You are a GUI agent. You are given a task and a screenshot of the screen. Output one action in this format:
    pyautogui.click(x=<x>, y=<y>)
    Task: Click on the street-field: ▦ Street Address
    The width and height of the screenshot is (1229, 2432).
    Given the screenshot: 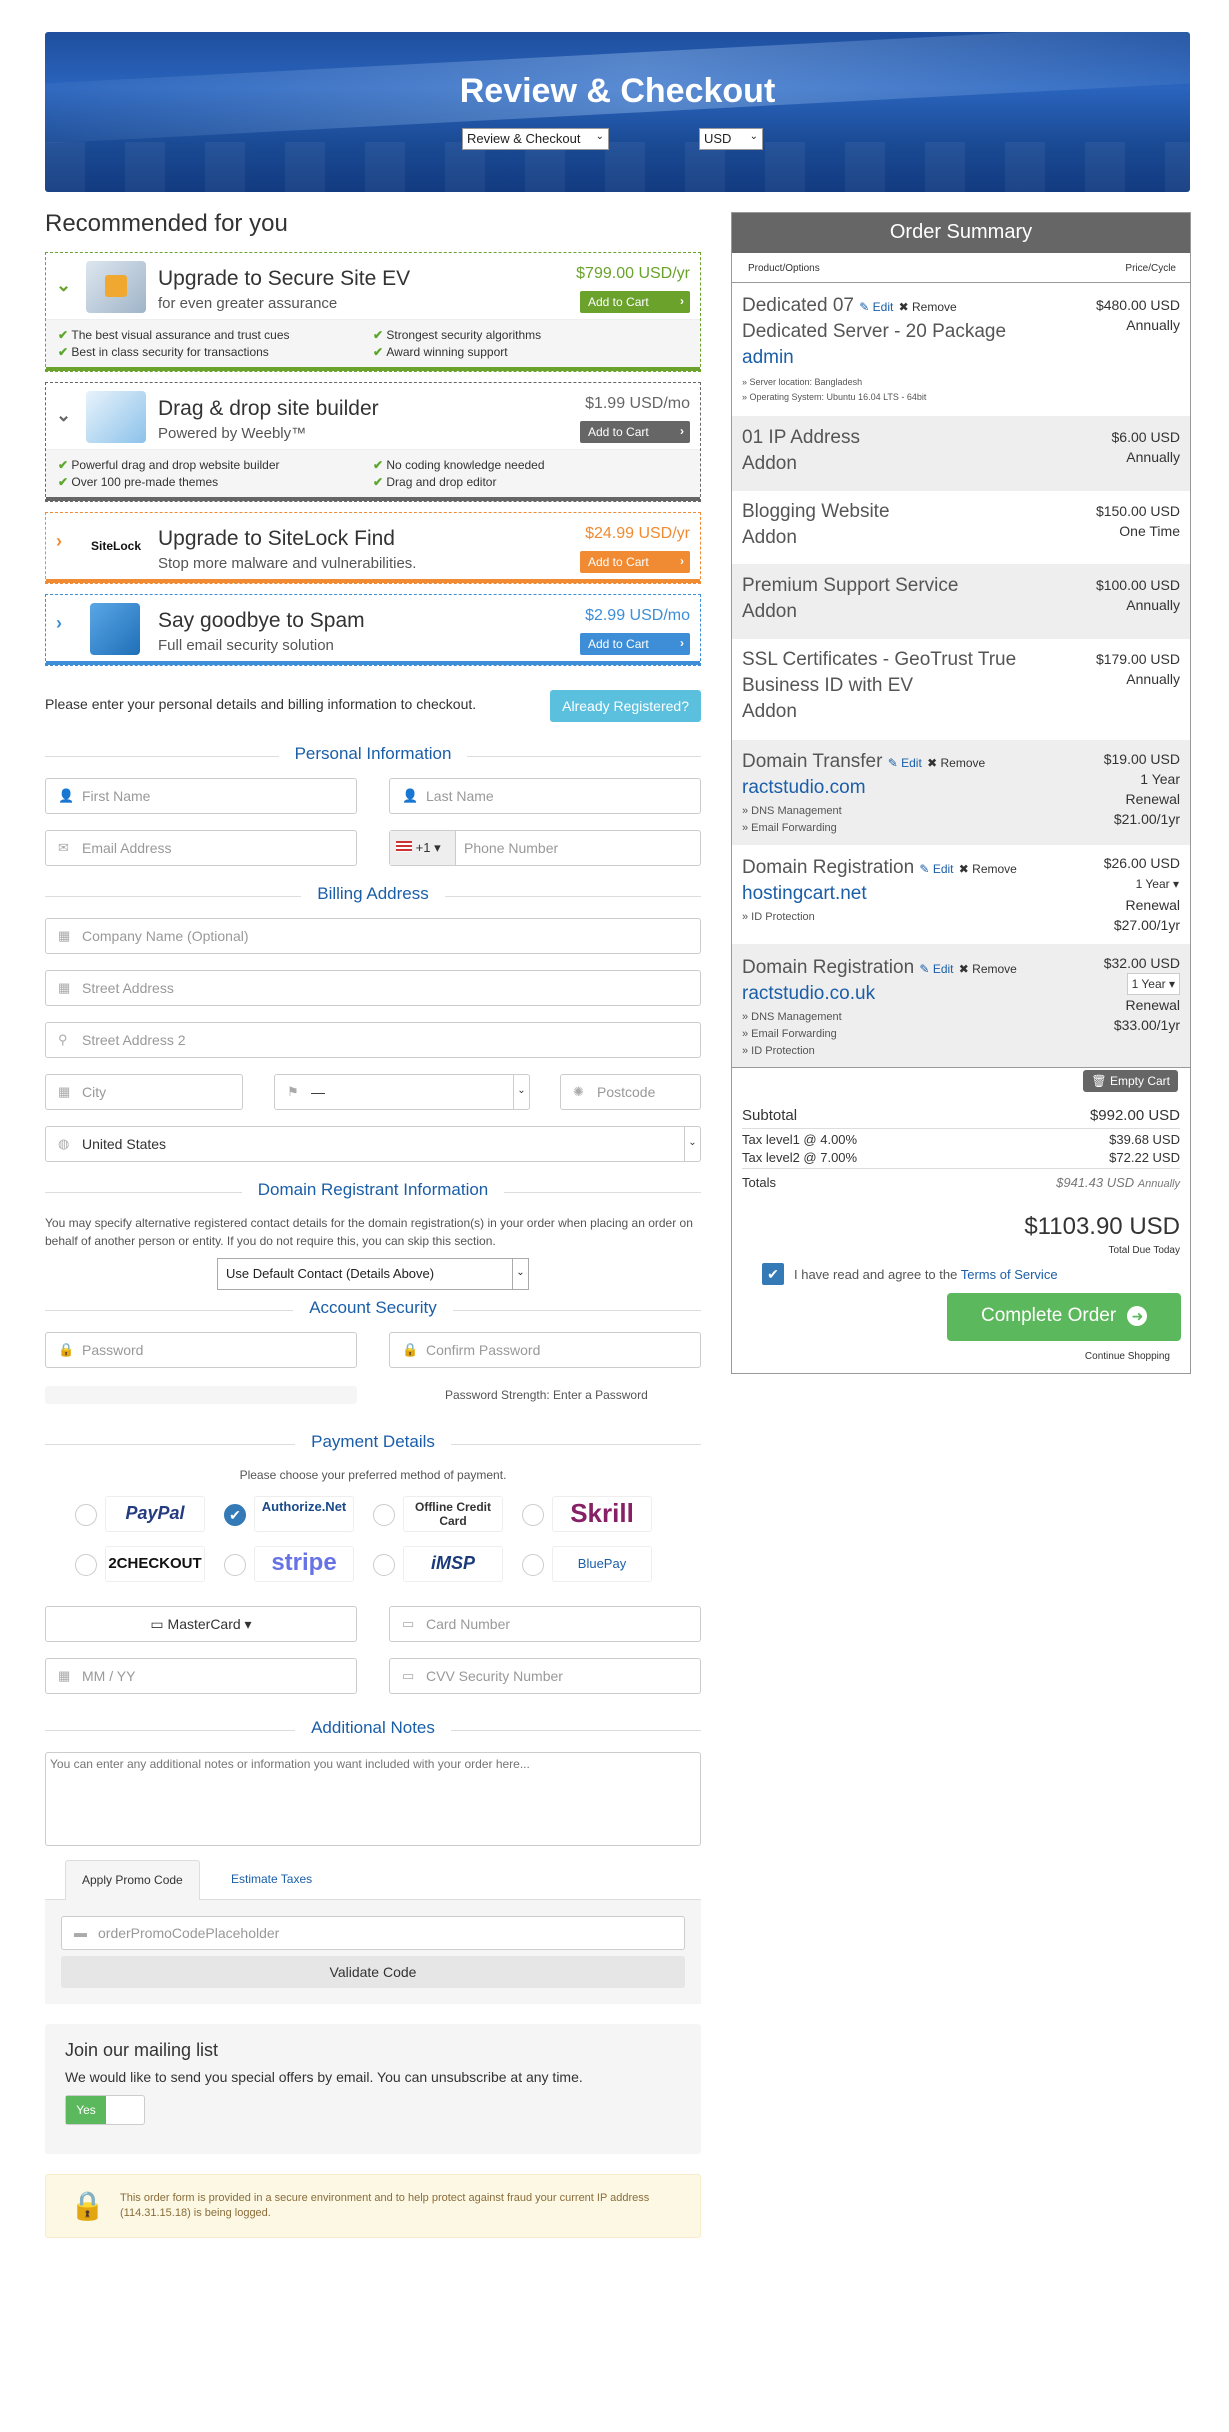 What is the action you would take?
    pyautogui.click(x=373, y=988)
    